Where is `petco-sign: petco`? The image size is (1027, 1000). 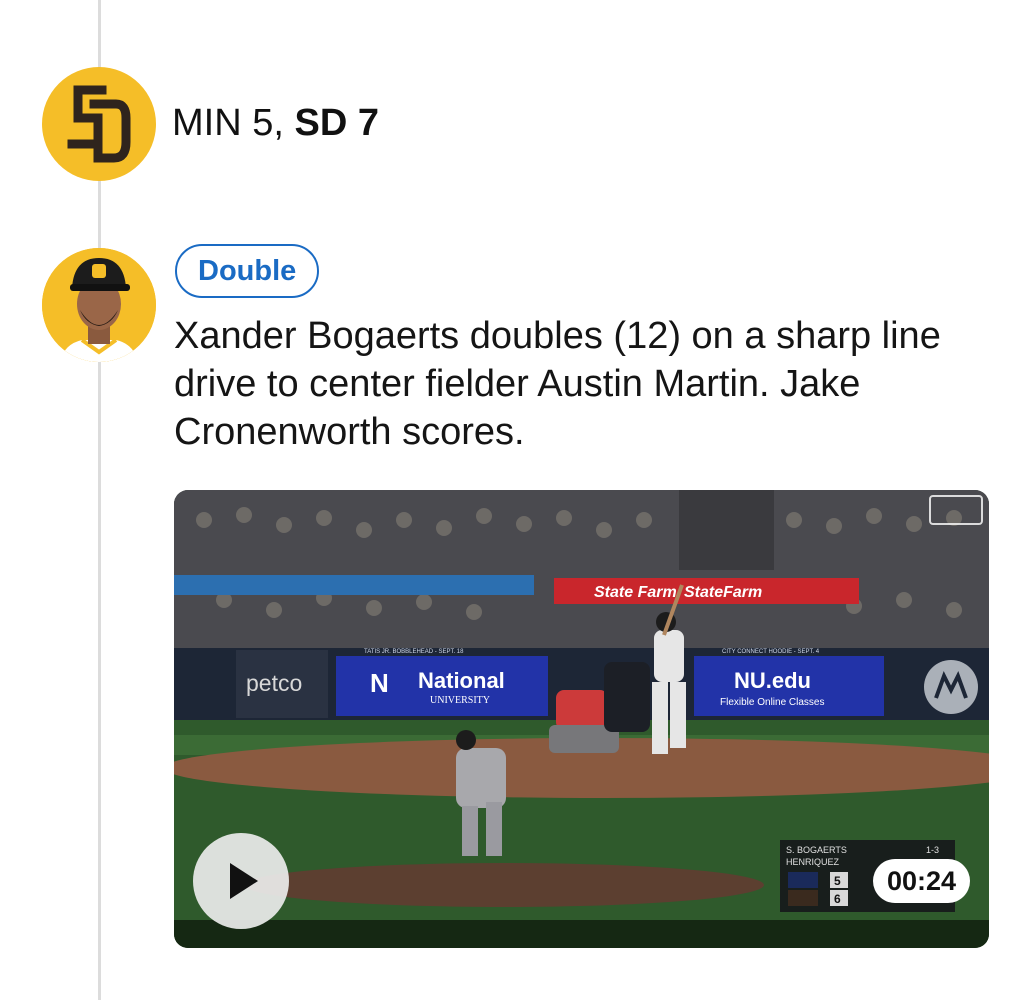
petco-sign: petco is located at coordinates (274, 683).